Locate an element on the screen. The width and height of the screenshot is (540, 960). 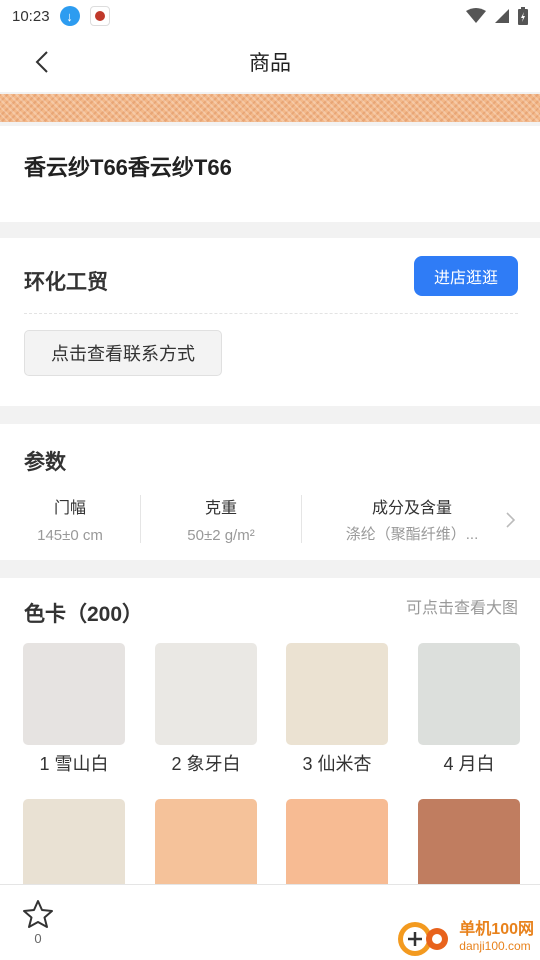
swatch-label: 3 仙米杏 is located at coordinates (337, 764).